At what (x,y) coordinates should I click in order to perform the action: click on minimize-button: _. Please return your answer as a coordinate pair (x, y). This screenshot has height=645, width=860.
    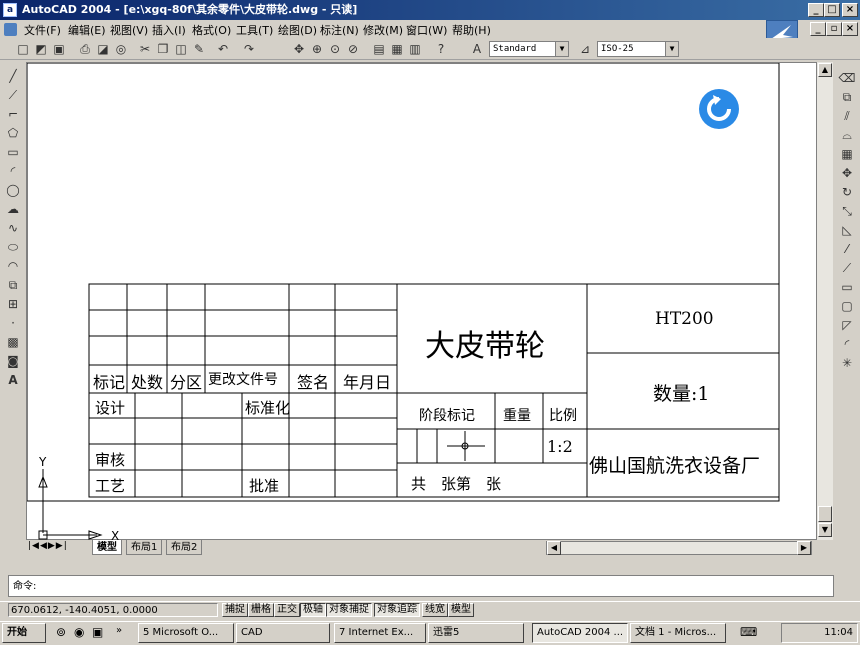
    Looking at the image, I should click on (816, 10).